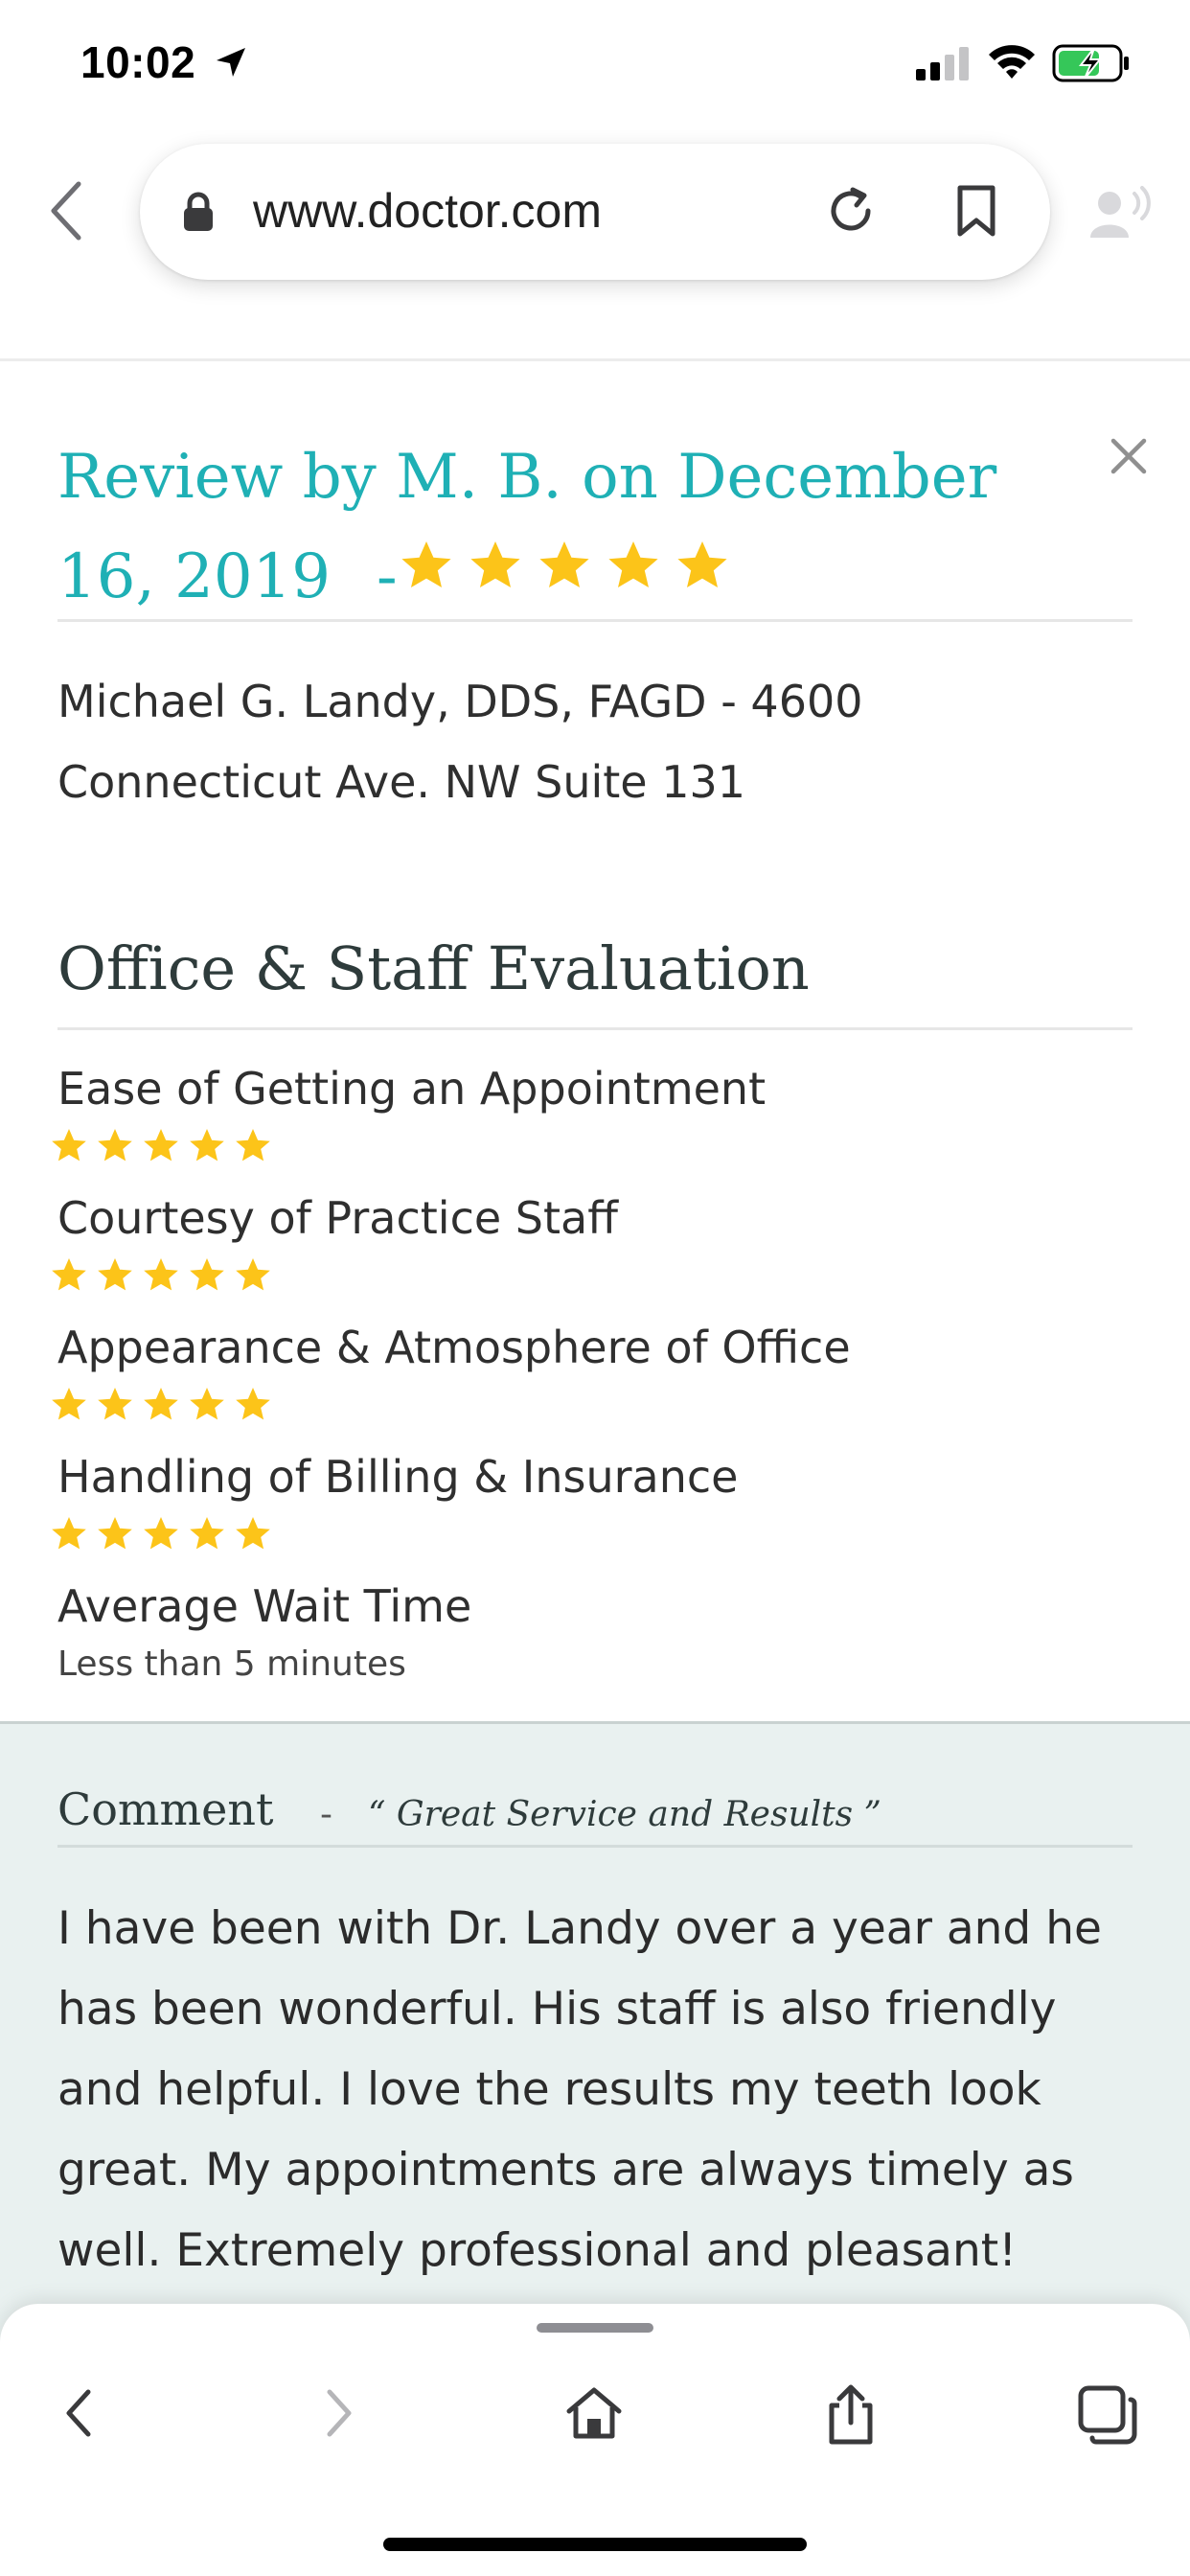  I want to click on page-top-divider, so click(595, 359).